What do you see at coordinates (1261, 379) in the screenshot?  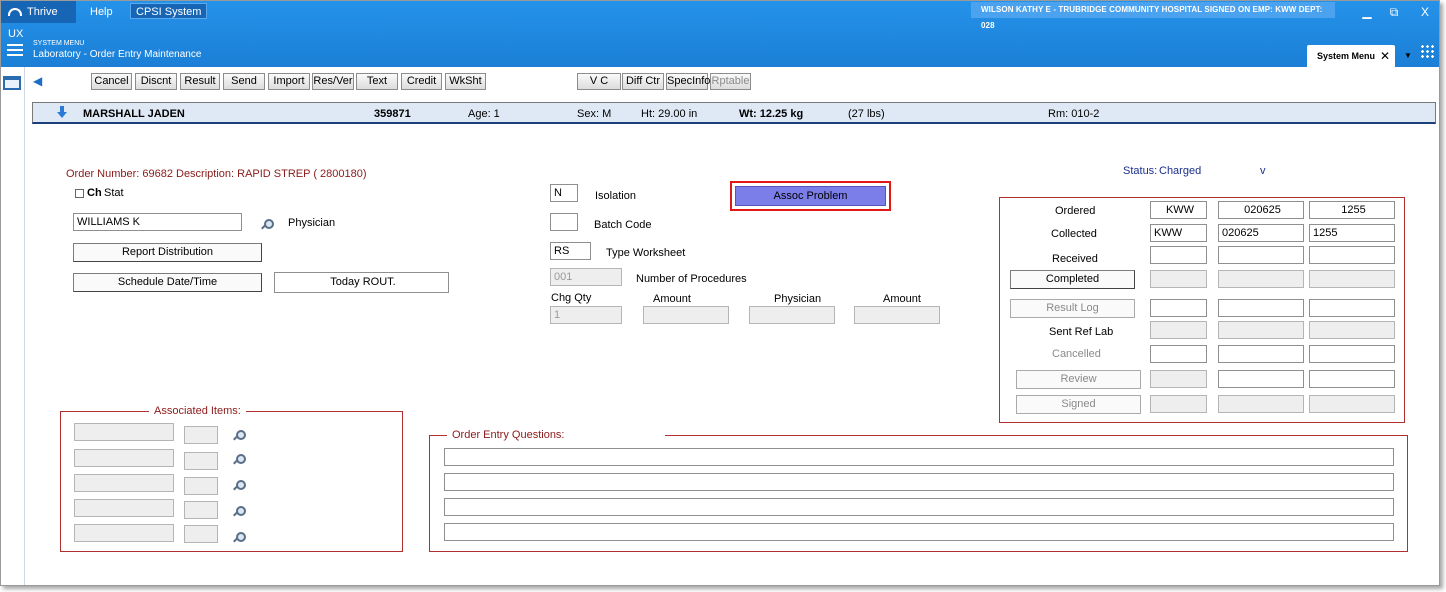 I see `review-date-field` at bounding box center [1261, 379].